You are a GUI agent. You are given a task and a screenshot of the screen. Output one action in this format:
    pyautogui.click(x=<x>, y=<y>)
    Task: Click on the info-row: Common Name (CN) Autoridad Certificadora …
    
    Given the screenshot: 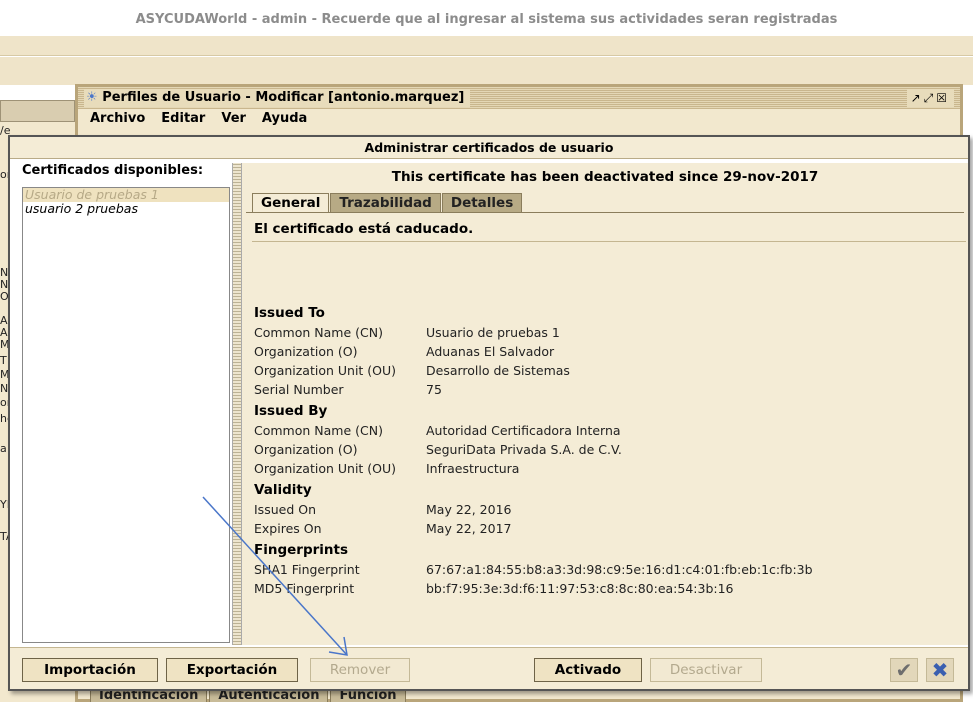 What is the action you would take?
    pyautogui.click(x=604, y=430)
    